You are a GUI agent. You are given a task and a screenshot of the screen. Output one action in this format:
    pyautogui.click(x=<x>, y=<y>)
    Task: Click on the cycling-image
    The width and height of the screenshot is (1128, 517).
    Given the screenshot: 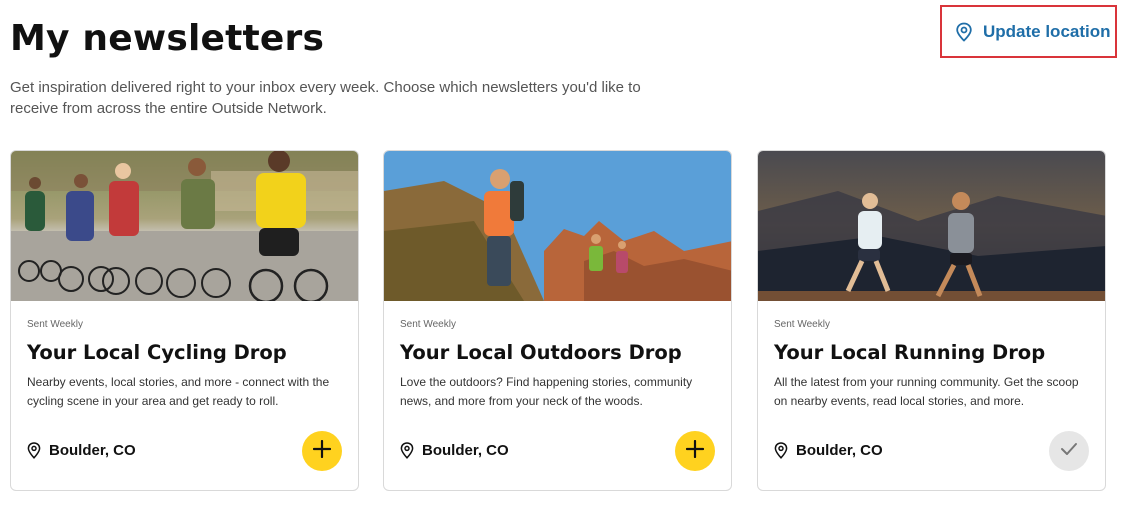 What is the action you would take?
    pyautogui.click(x=184, y=226)
    